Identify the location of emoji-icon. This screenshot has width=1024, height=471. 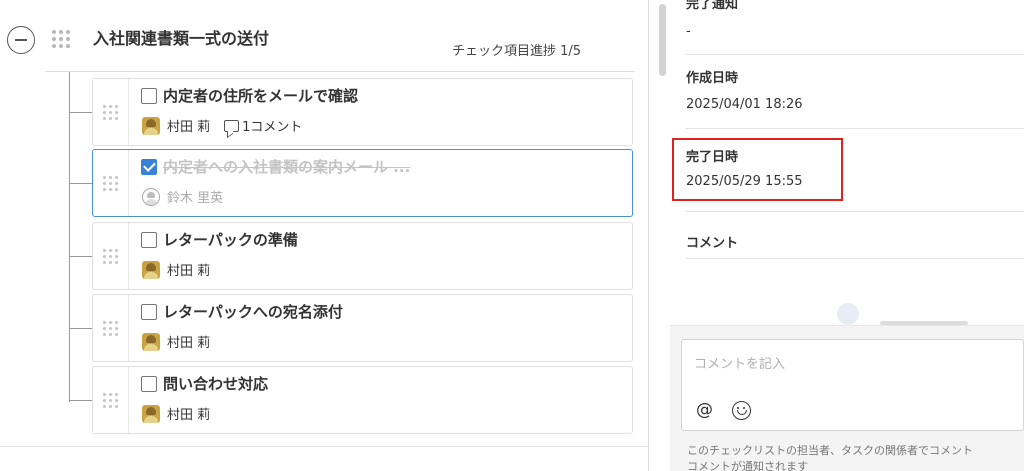
(741, 410).